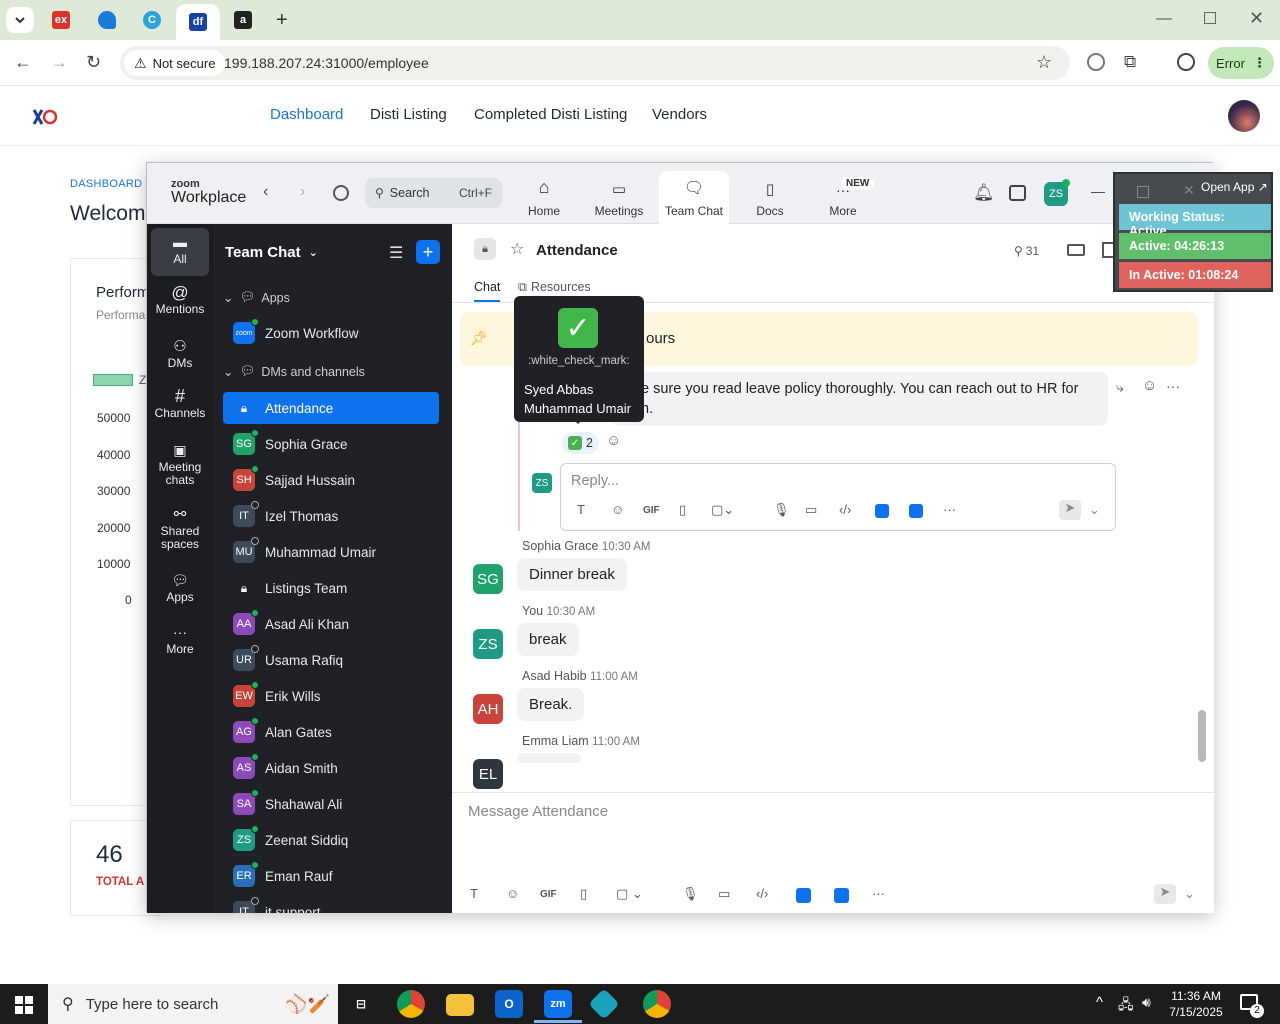 This screenshot has width=1280, height=1024. What do you see at coordinates (1234, 187) in the screenshot?
I see `open-app-button: Open App ↗` at bounding box center [1234, 187].